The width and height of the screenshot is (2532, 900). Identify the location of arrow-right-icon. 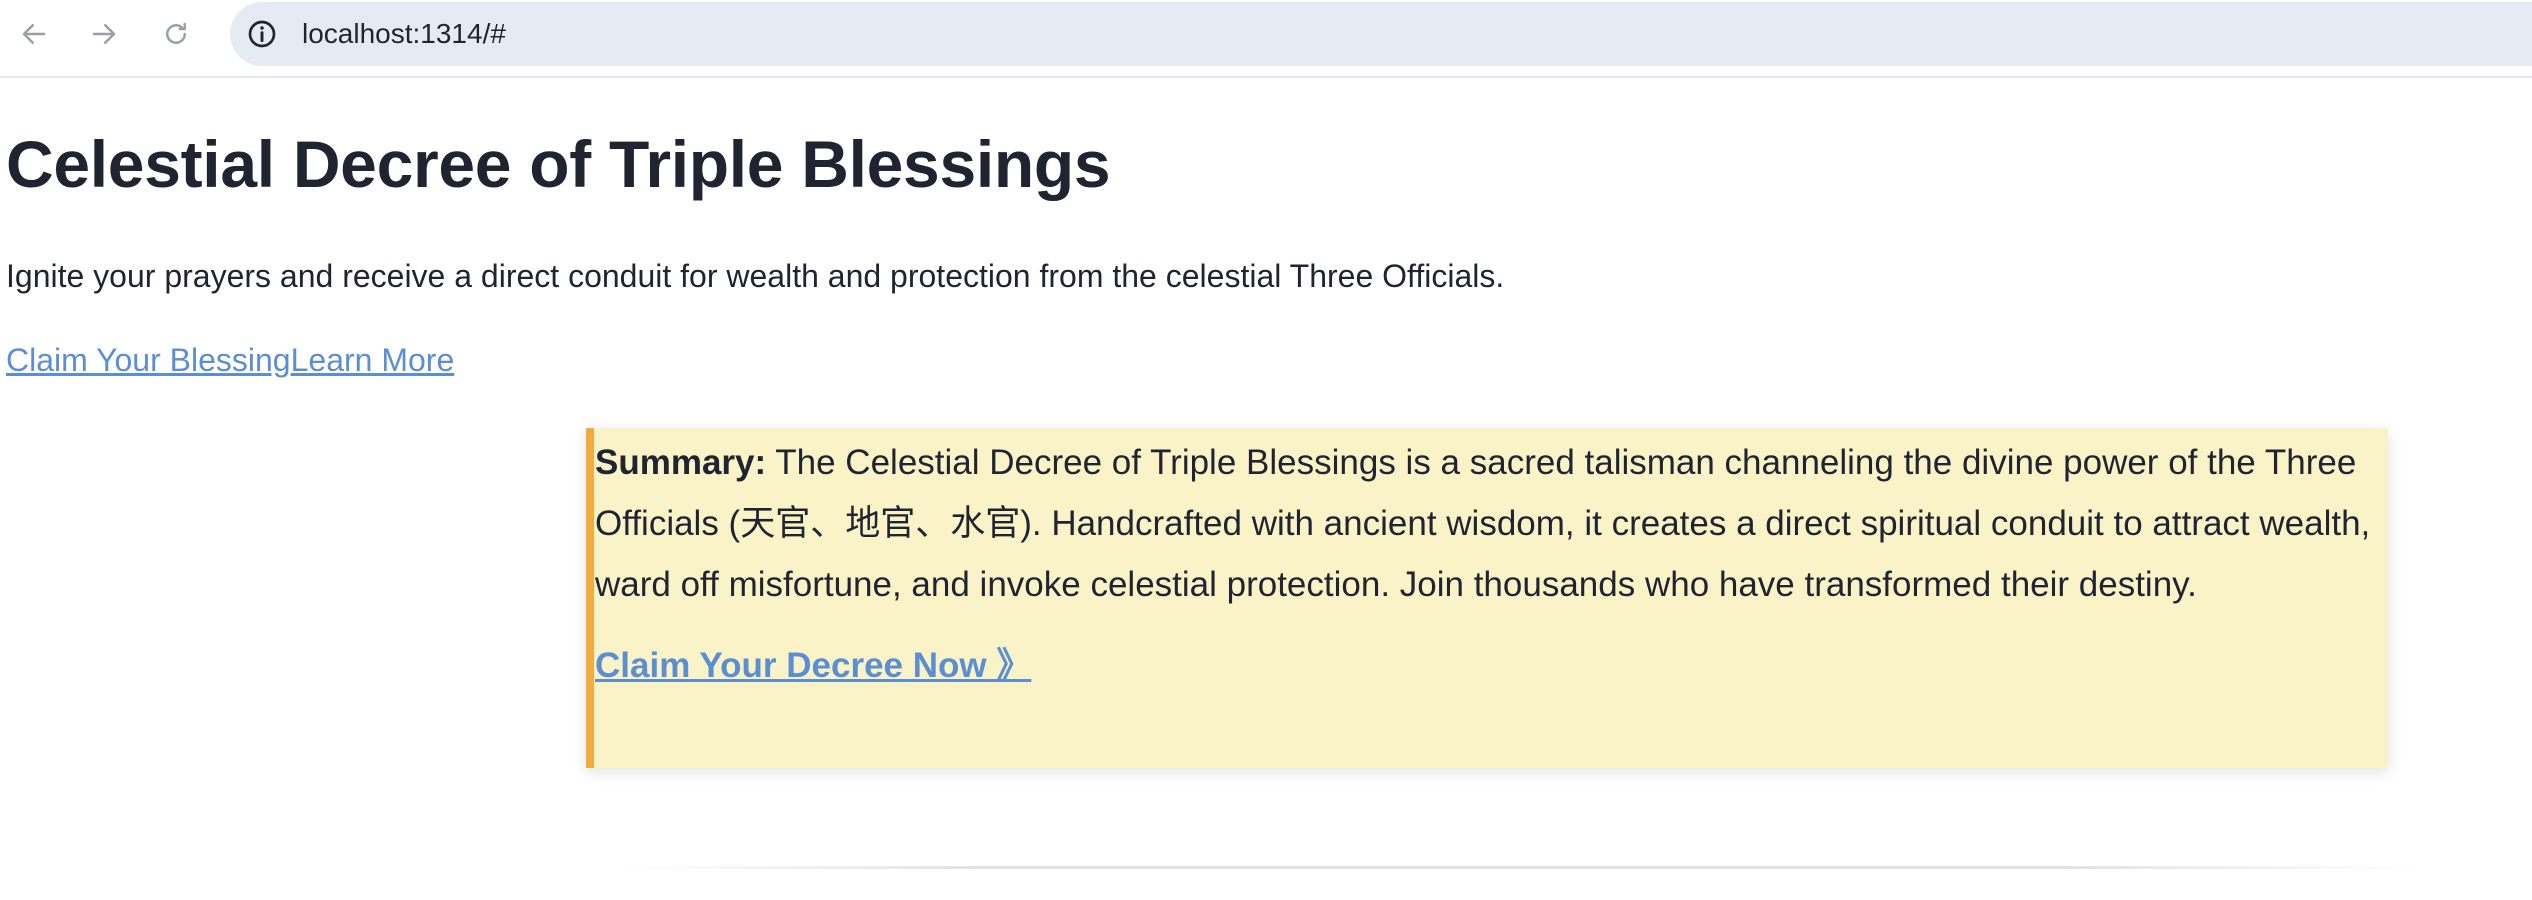
(104, 34).